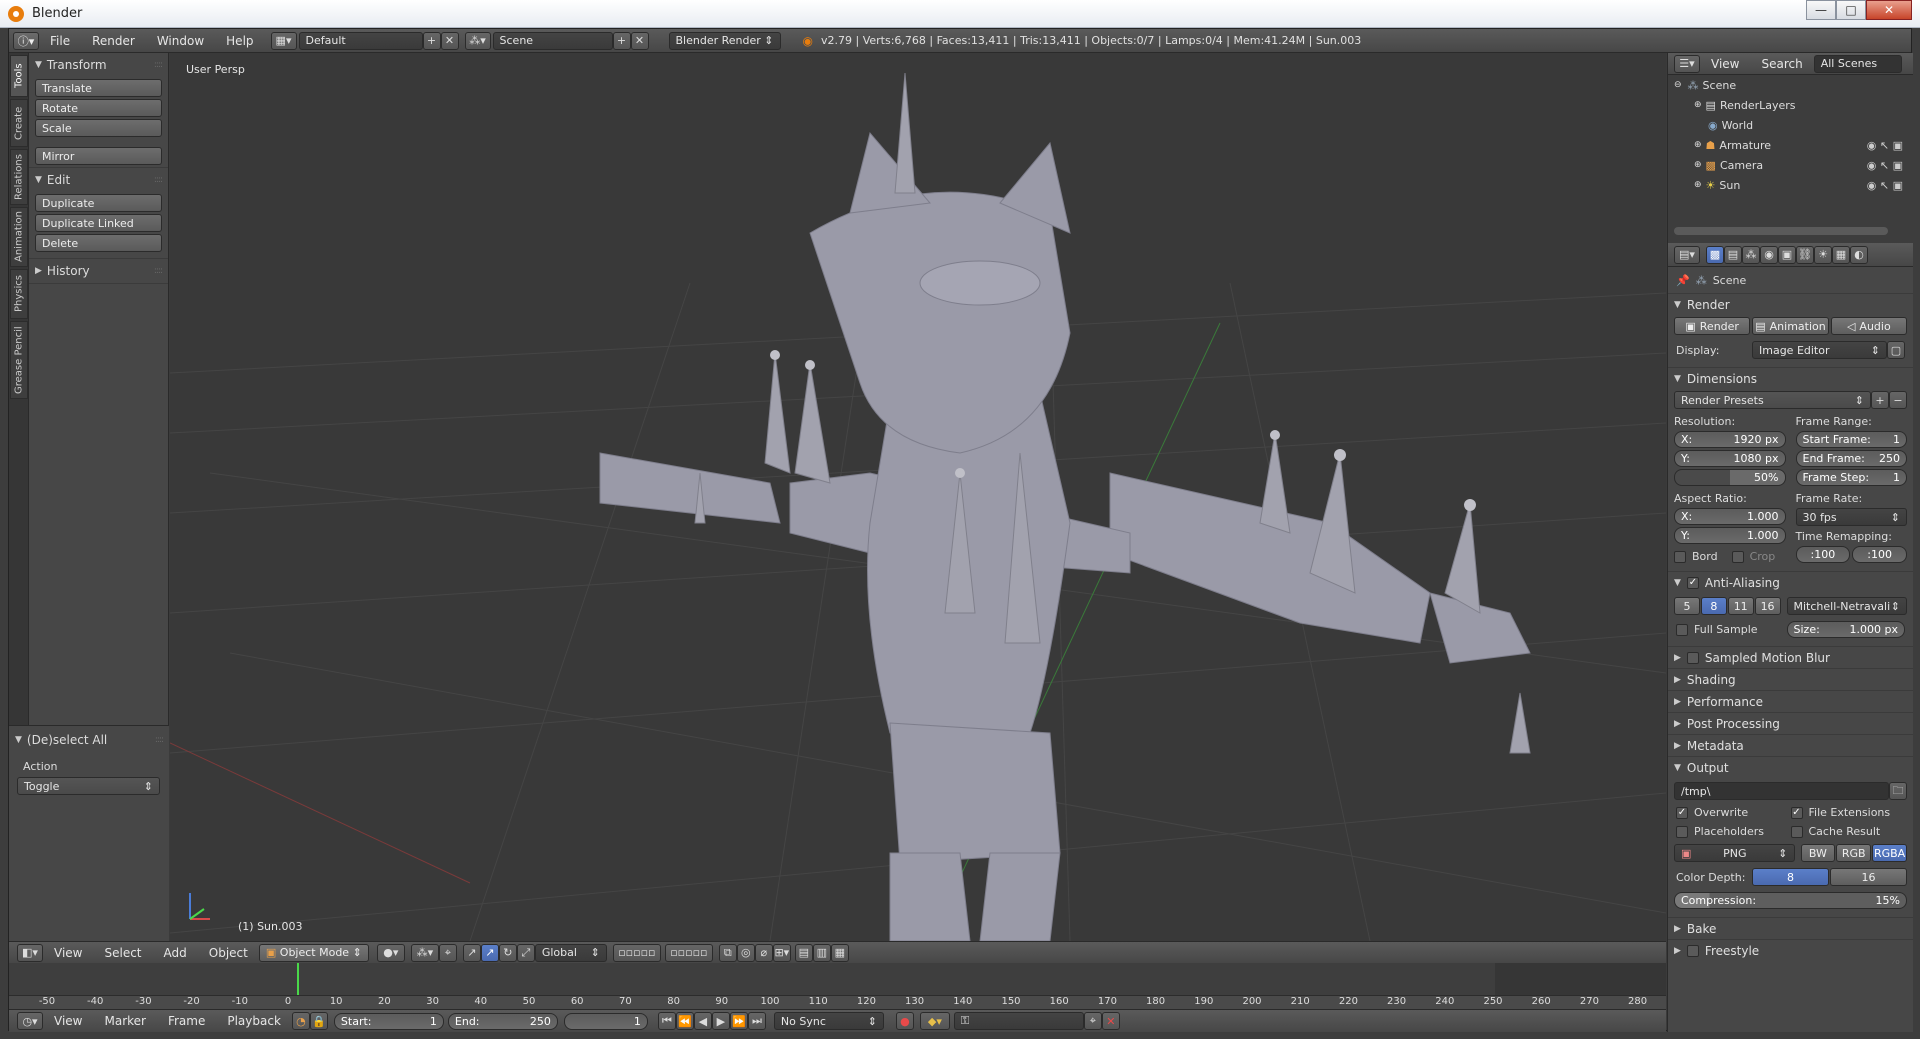  I want to click on orientation-select: Global ⇕, so click(570, 952).